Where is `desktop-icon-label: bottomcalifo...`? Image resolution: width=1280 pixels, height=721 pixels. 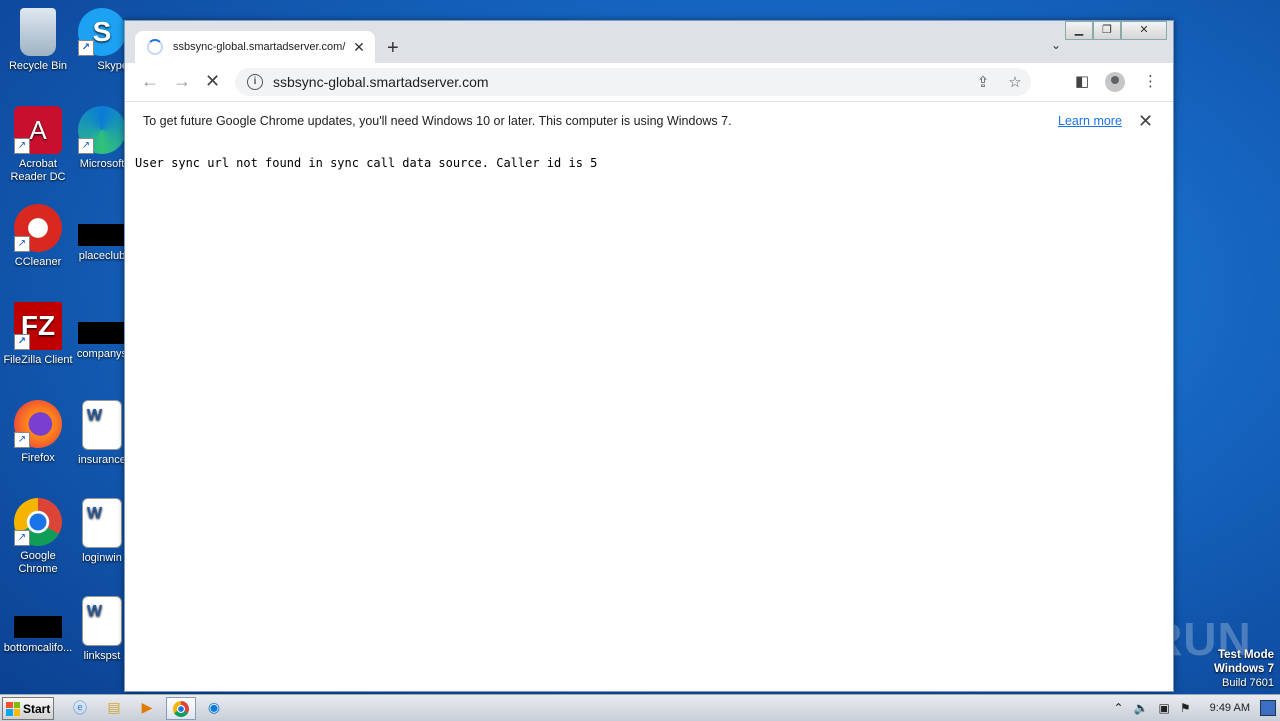
desktop-icon-label: bottomcalifo... is located at coordinates (38, 648).